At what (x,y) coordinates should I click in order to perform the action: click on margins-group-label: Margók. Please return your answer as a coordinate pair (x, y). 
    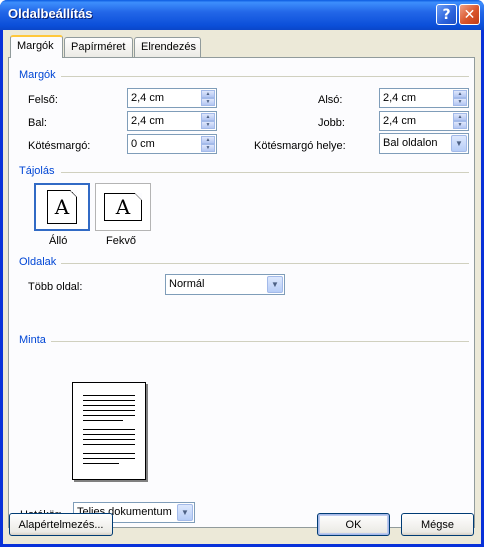
    Looking at the image, I should click on (37, 75).